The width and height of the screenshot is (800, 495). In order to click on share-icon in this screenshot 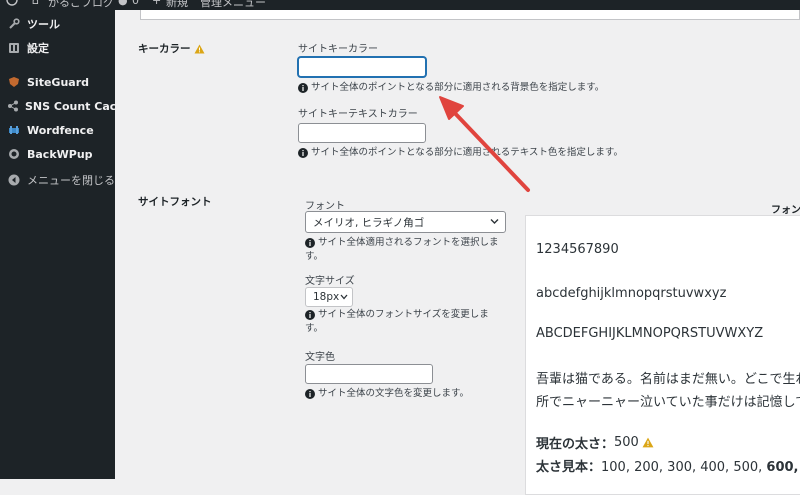, I will do `click(13, 106)`.